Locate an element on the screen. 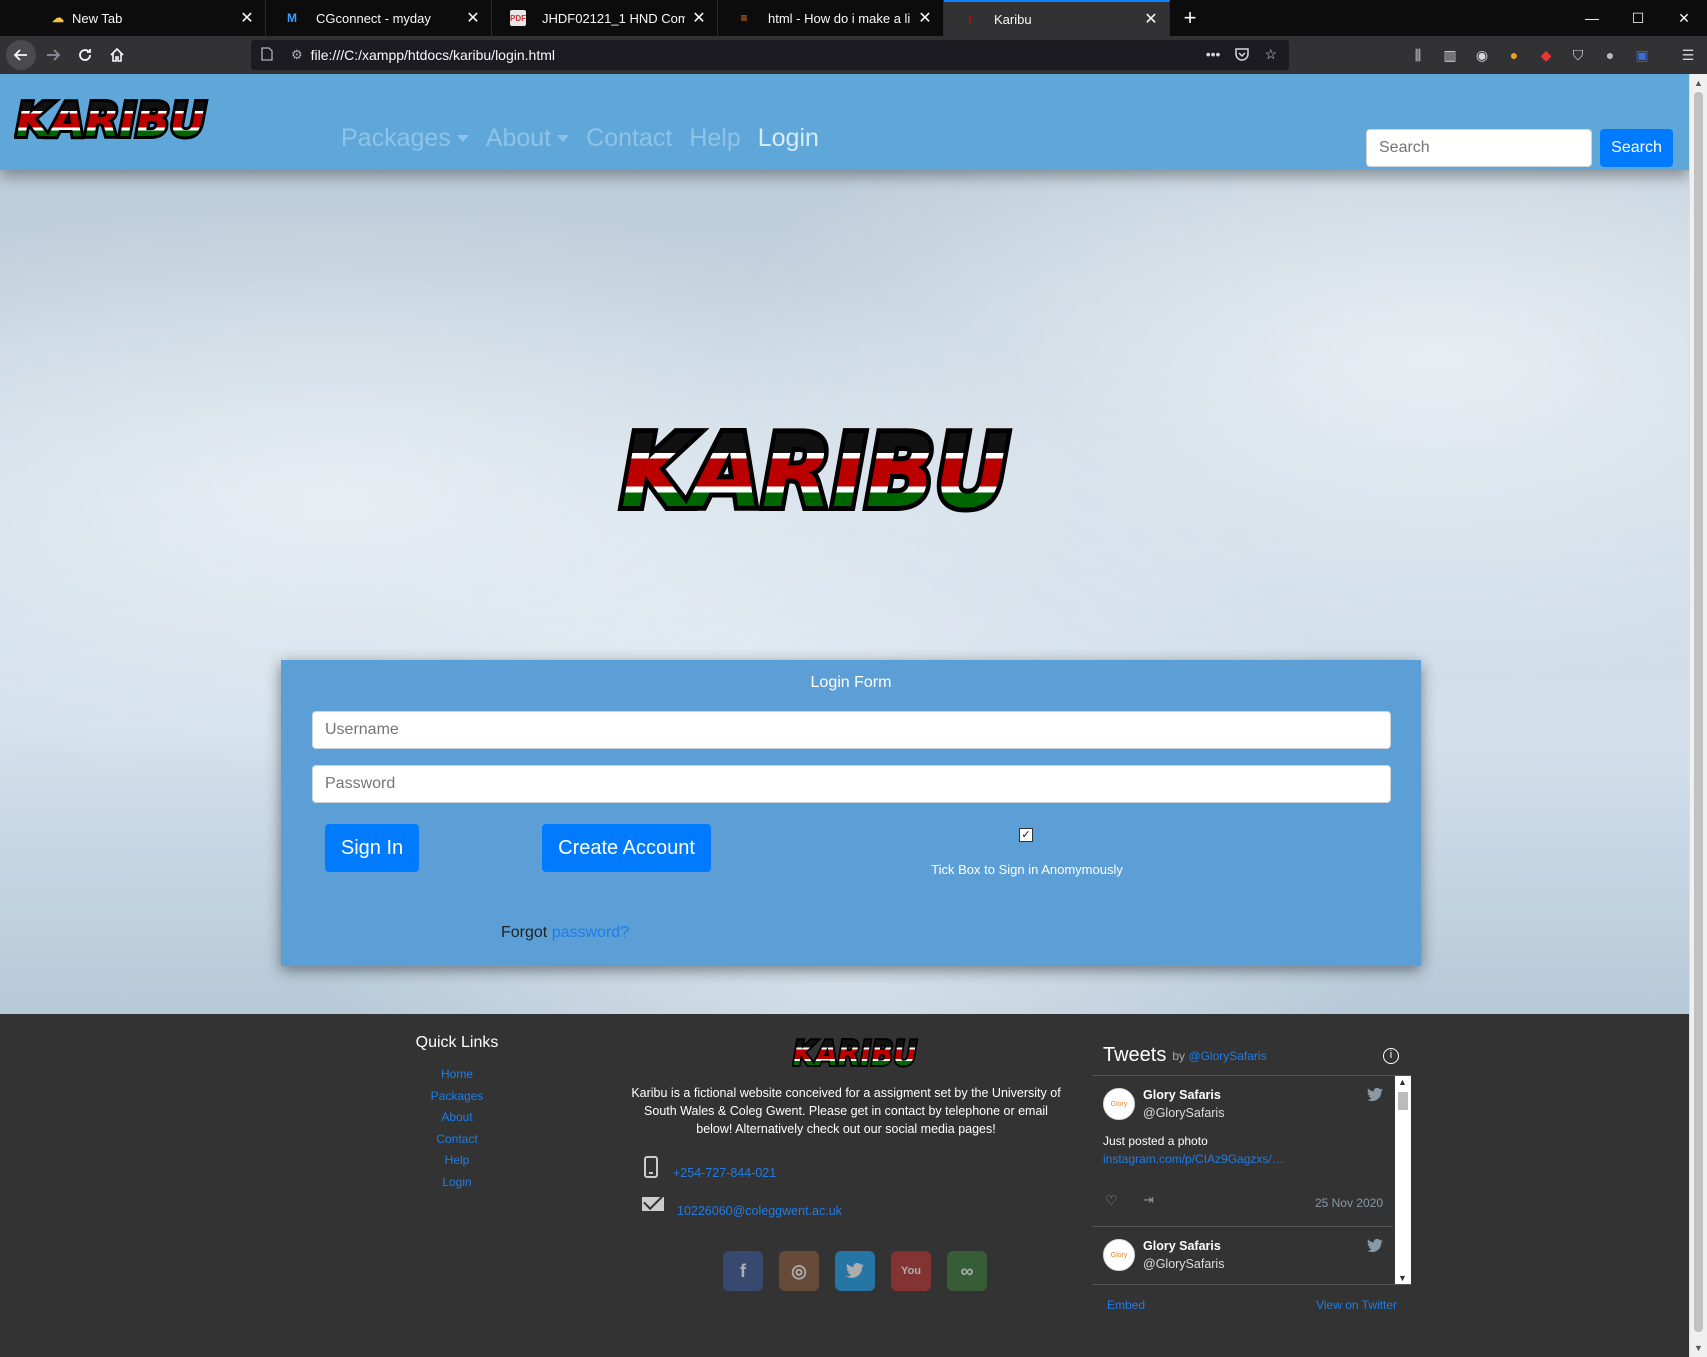 This screenshot has width=1707, height=1357. nav-about: About is located at coordinates (528, 138).